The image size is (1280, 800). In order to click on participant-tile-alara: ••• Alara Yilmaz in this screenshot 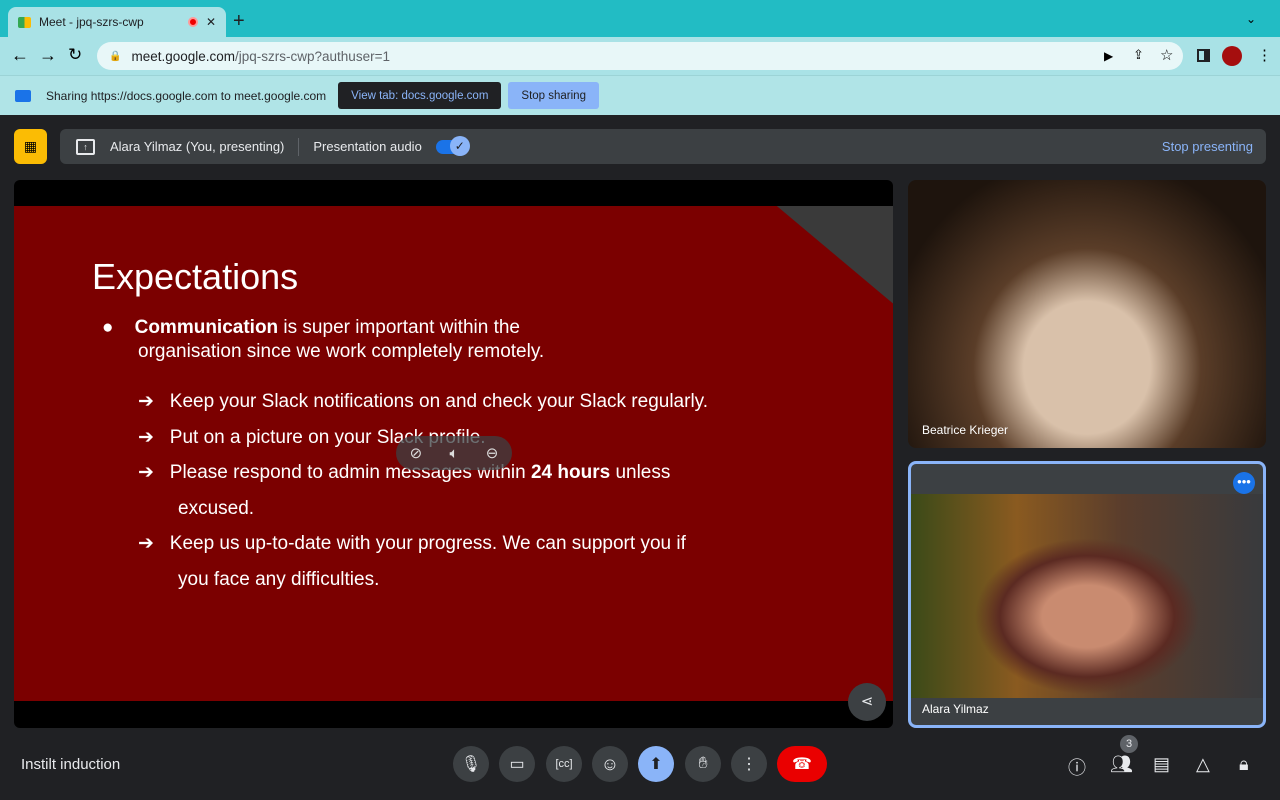, I will do `click(1087, 594)`.